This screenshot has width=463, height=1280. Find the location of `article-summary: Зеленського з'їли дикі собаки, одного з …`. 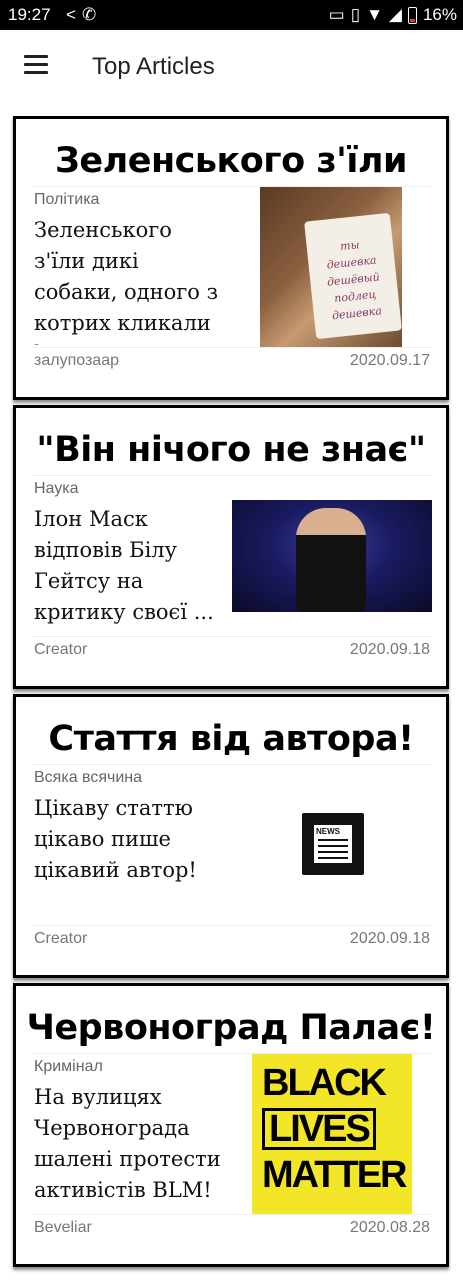

article-summary: Зеленського з'їли дикі собаки, одного з … is located at coordinates (126, 281).